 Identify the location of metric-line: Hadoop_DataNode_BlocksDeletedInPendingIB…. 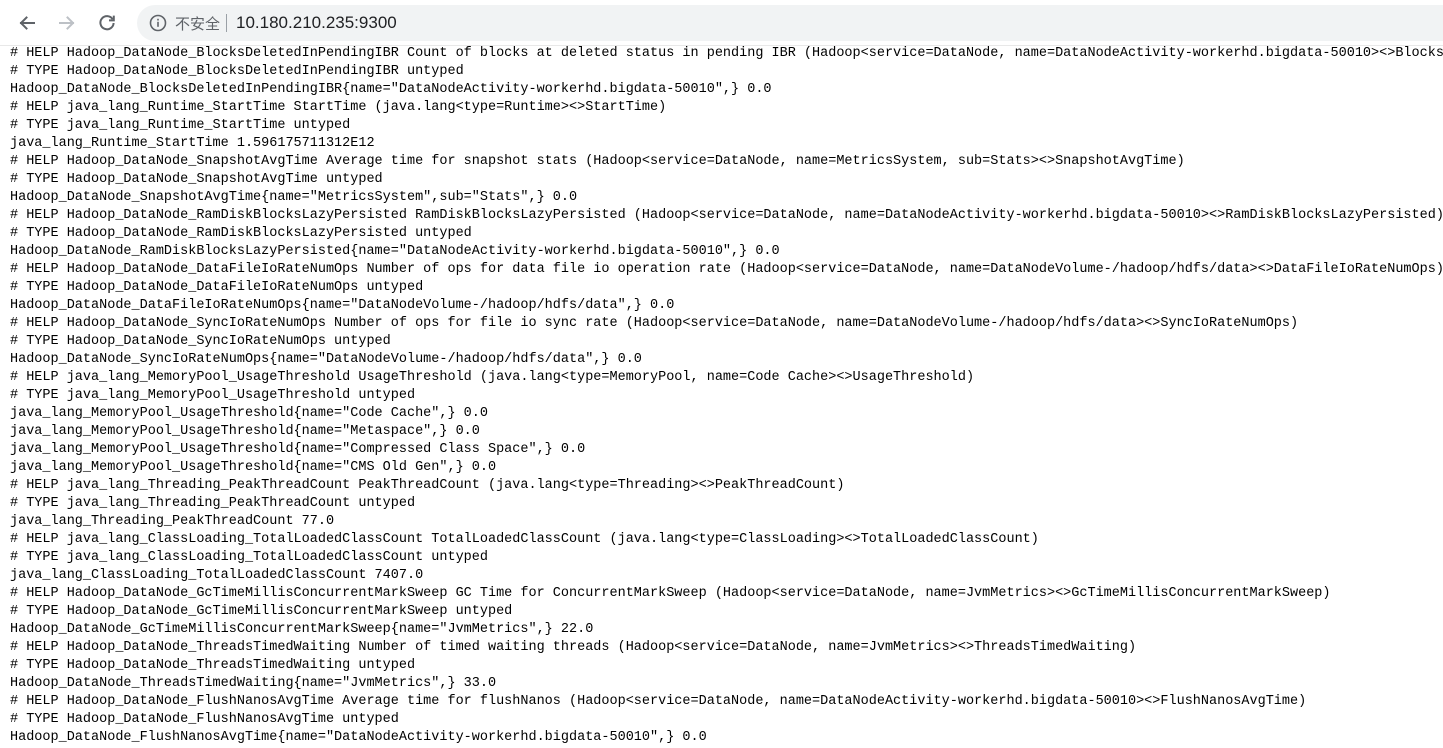
(391, 89).